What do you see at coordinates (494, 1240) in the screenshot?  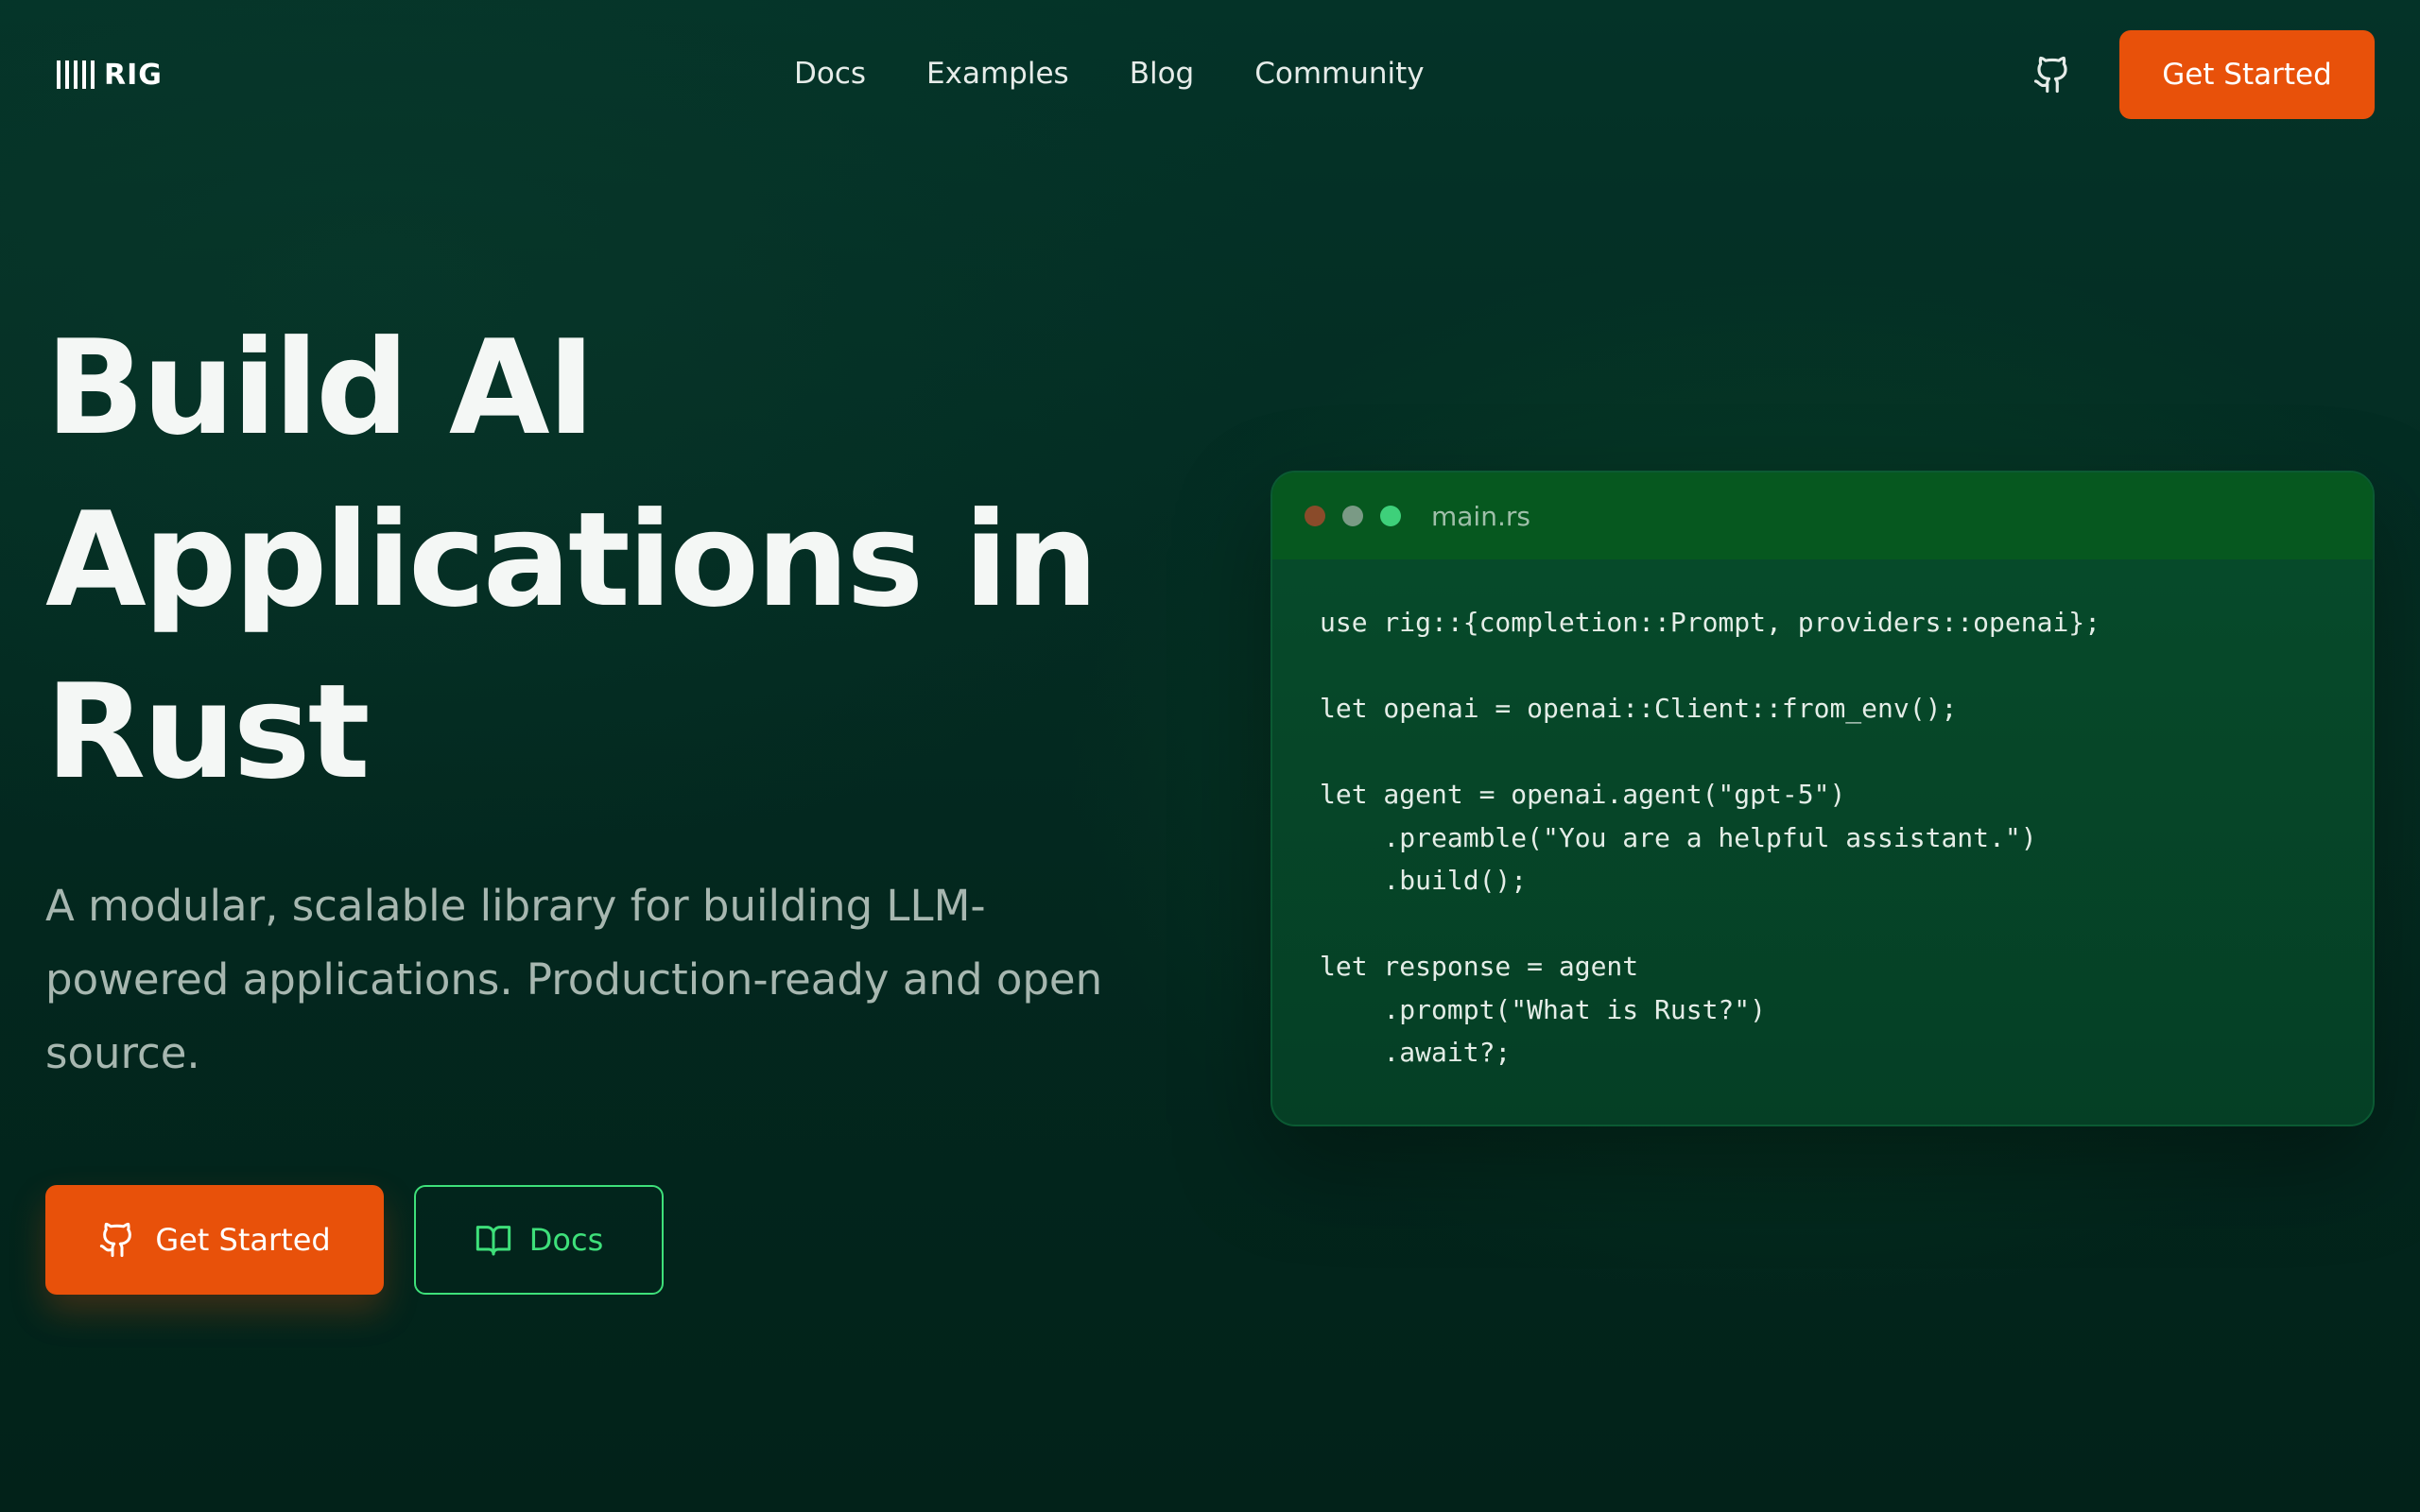 I see `book-icon` at bounding box center [494, 1240].